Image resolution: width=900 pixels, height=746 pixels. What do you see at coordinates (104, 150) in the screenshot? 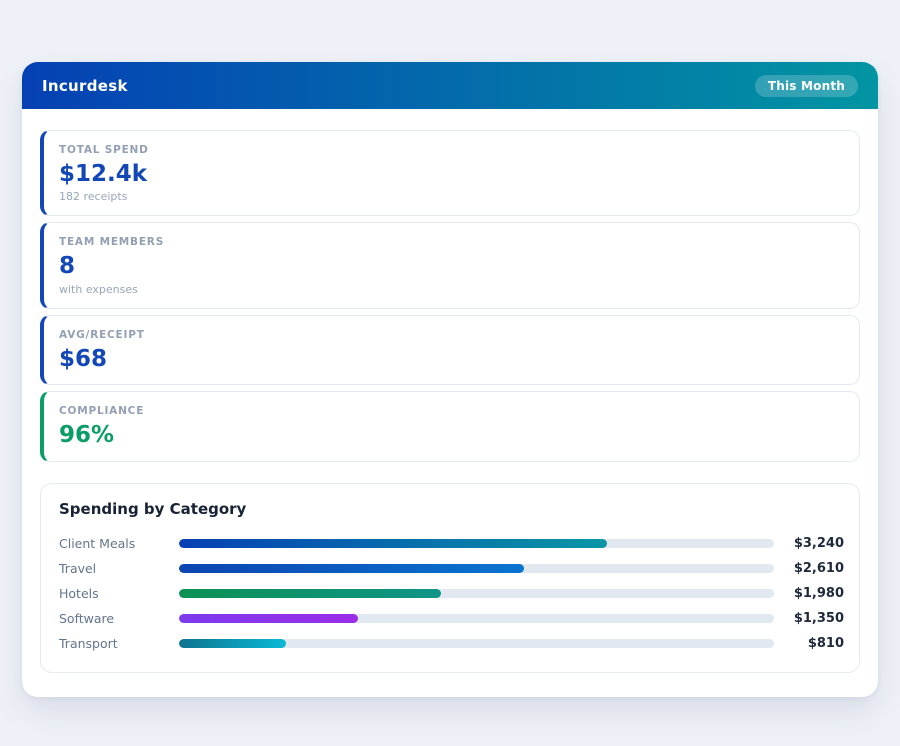
I see `stat-label: TOTAL SPEND` at bounding box center [104, 150].